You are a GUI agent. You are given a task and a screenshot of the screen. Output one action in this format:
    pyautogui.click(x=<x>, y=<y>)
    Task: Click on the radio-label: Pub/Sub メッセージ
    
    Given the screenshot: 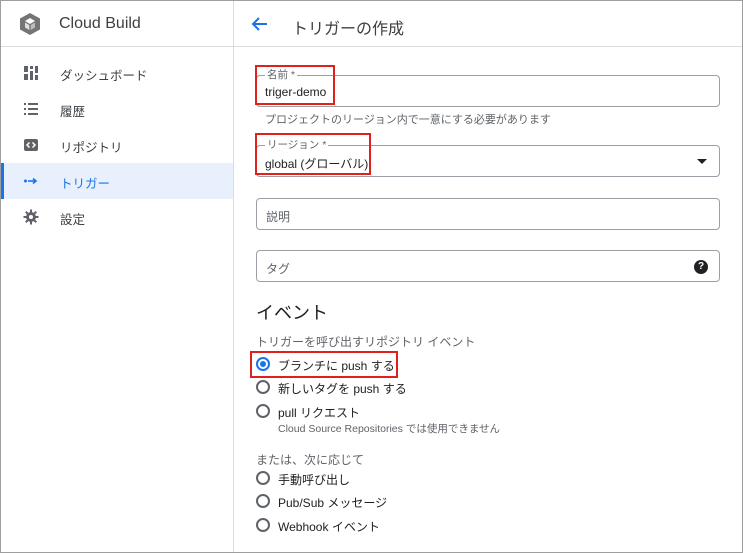 What is the action you would take?
    pyautogui.click(x=333, y=503)
    